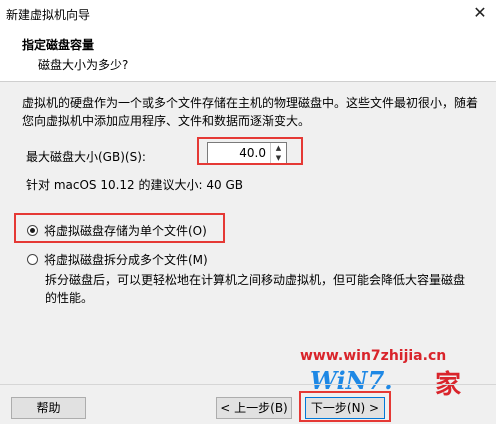 This screenshot has width=496, height=424. What do you see at coordinates (83, 65) in the screenshot?
I see `page-subtitle: 磁盘大小为多少?` at bounding box center [83, 65].